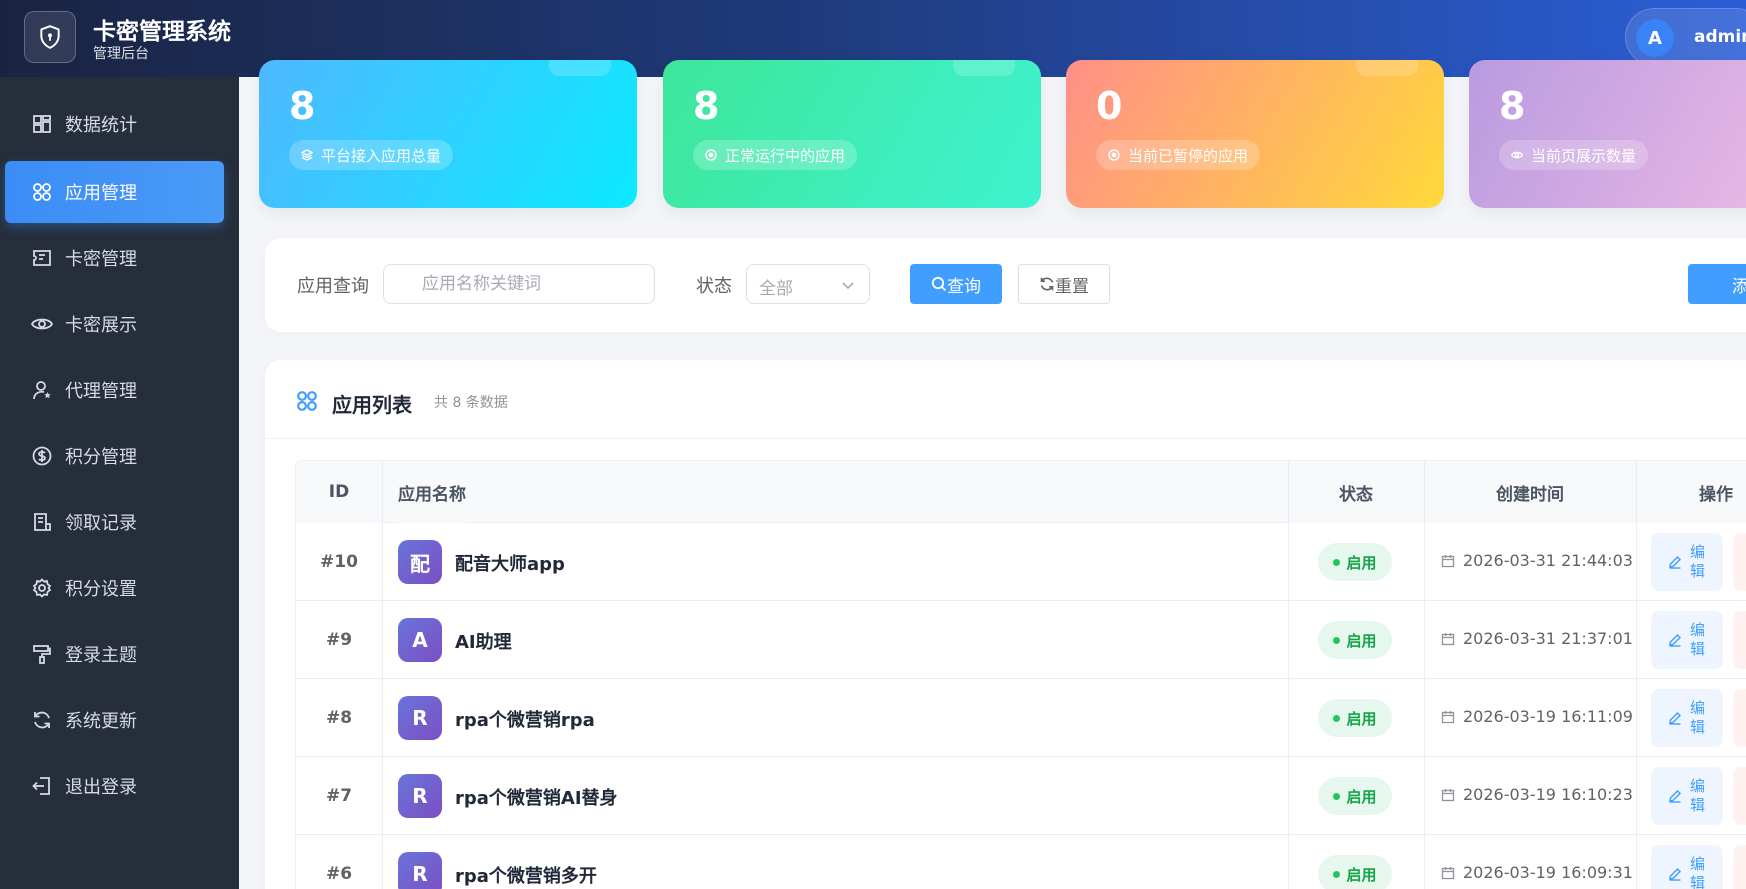  I want to click on status-label: 状态, so click(714, 286).